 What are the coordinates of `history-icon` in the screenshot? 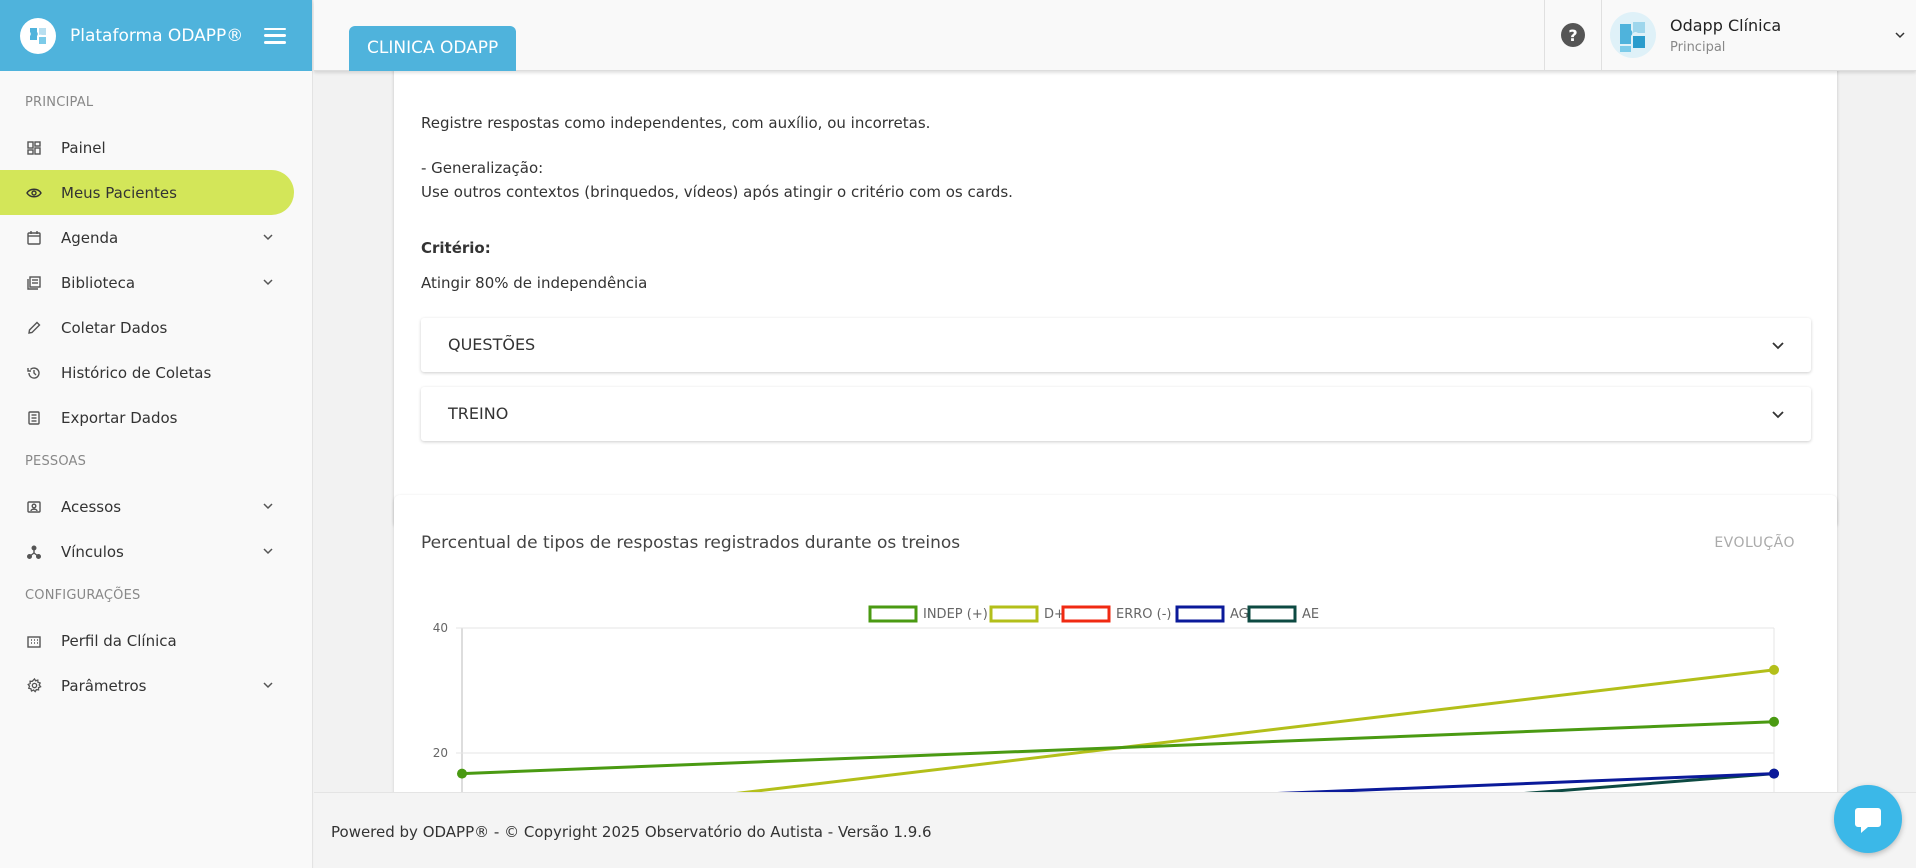 It's located at (34, 373).